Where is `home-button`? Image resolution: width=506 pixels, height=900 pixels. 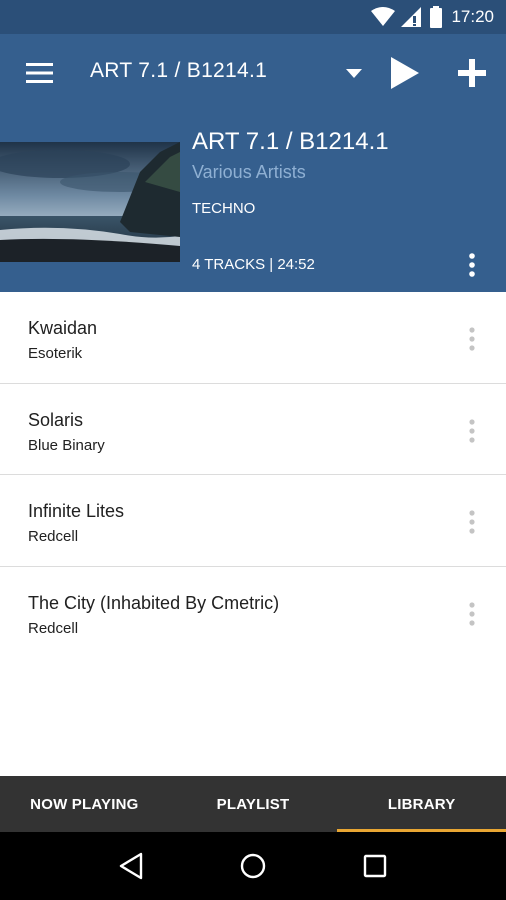
home-button is located at coordinates (253, 866).